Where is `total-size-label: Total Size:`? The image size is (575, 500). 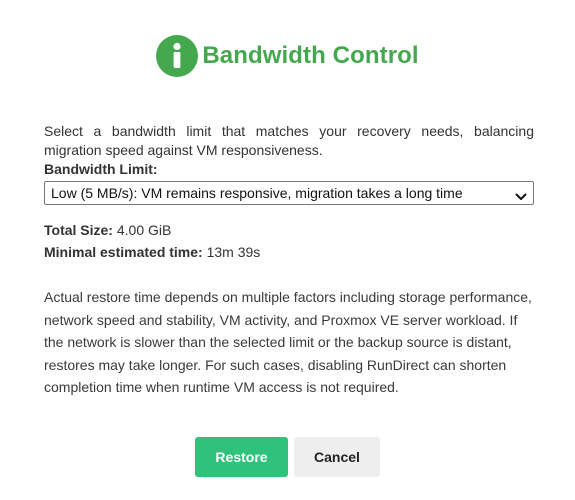
total-size-label: Total Size: is located at coordinates (78, 230).